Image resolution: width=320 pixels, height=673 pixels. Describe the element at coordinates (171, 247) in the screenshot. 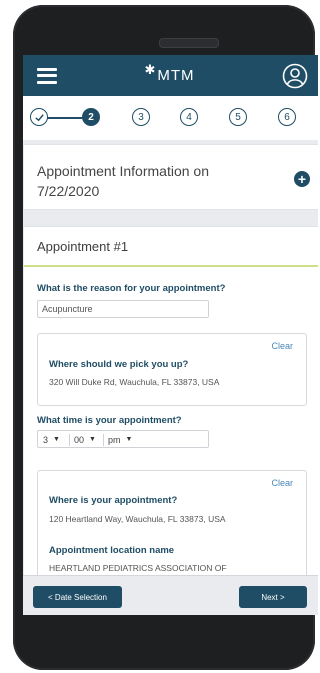

I see `appointment-heading: Appointment #1` at that location.